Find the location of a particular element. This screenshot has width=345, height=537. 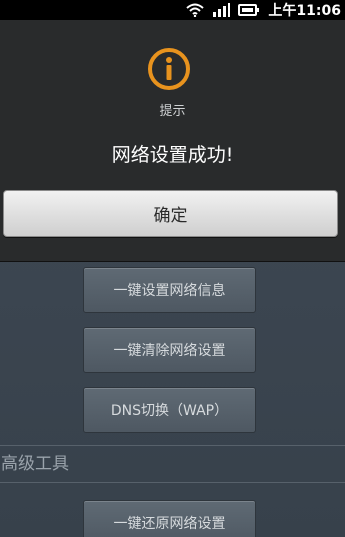

one-key-network-setup-button: 一键设置网络信息 is located at coordinates (169, 290).